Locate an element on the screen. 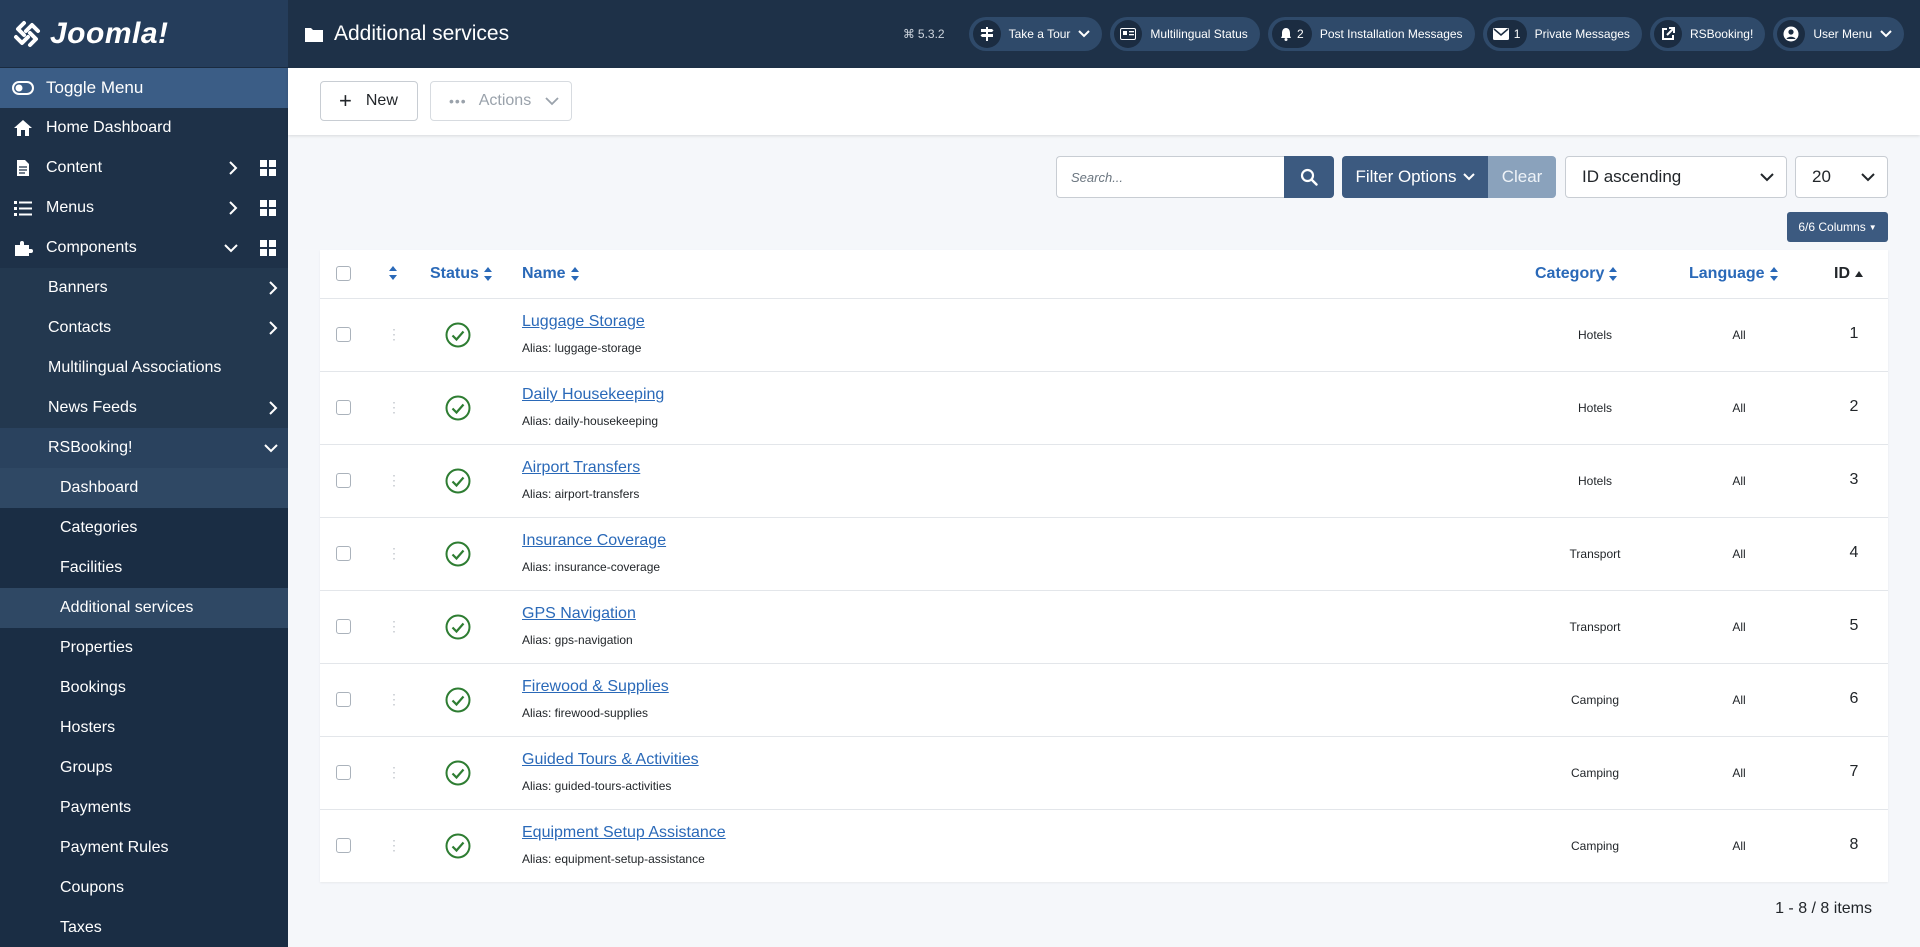 Image resolution: width=1920 pixels, height=947 pixels. rsbooking-link-button: RSBooking! is located at coordinates (1707, 34).